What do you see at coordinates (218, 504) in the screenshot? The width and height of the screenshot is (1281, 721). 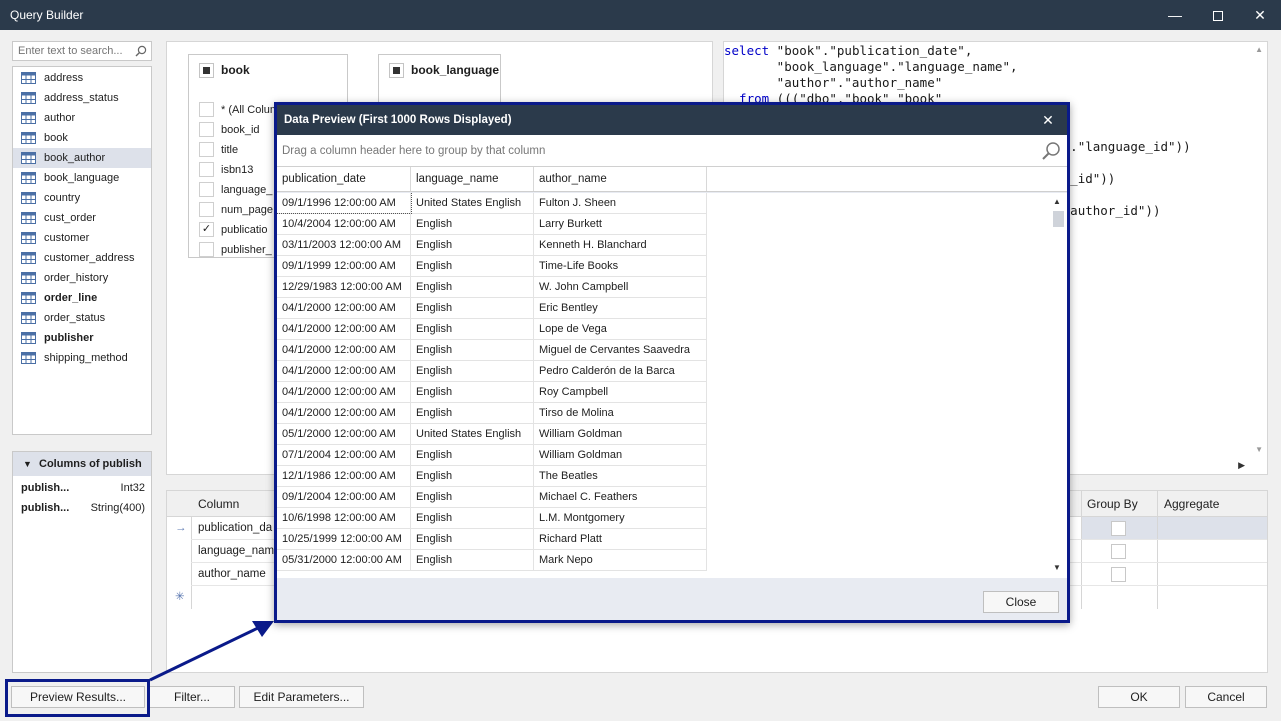 I see `column-header: Column` at bounding box center [218, 504].